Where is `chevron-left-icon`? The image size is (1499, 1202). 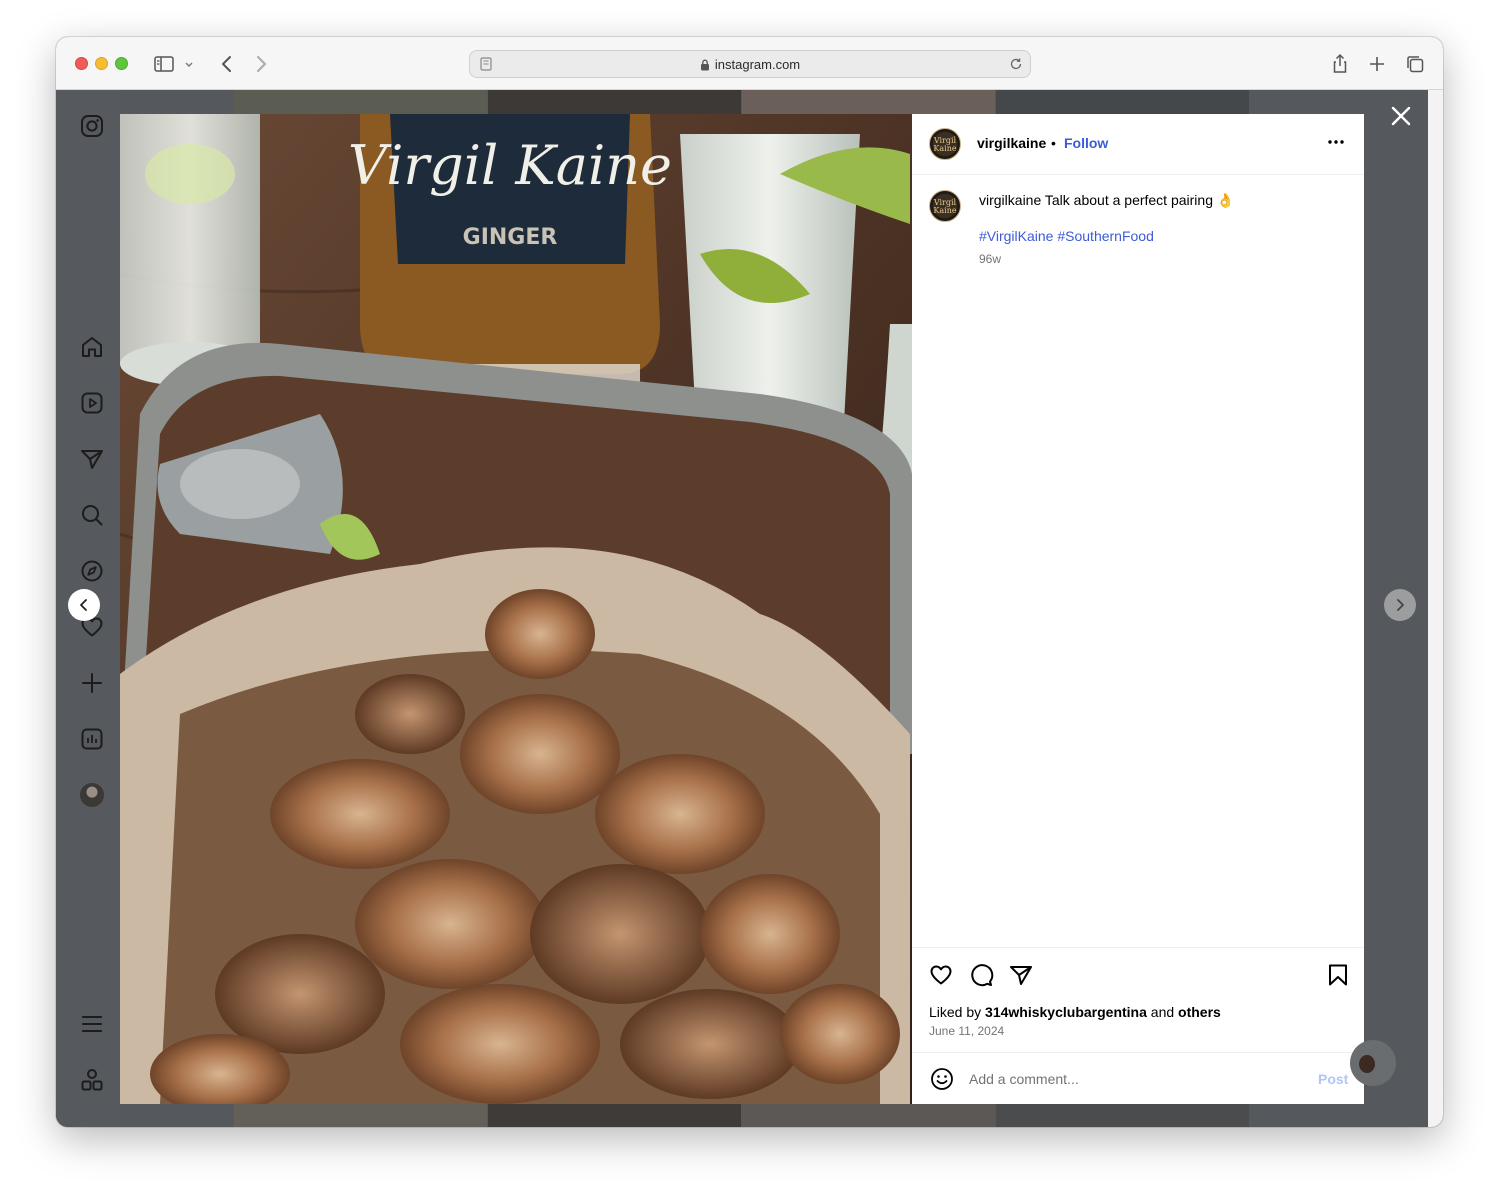 chevron-left-icon is located at coordinates (83, 605).